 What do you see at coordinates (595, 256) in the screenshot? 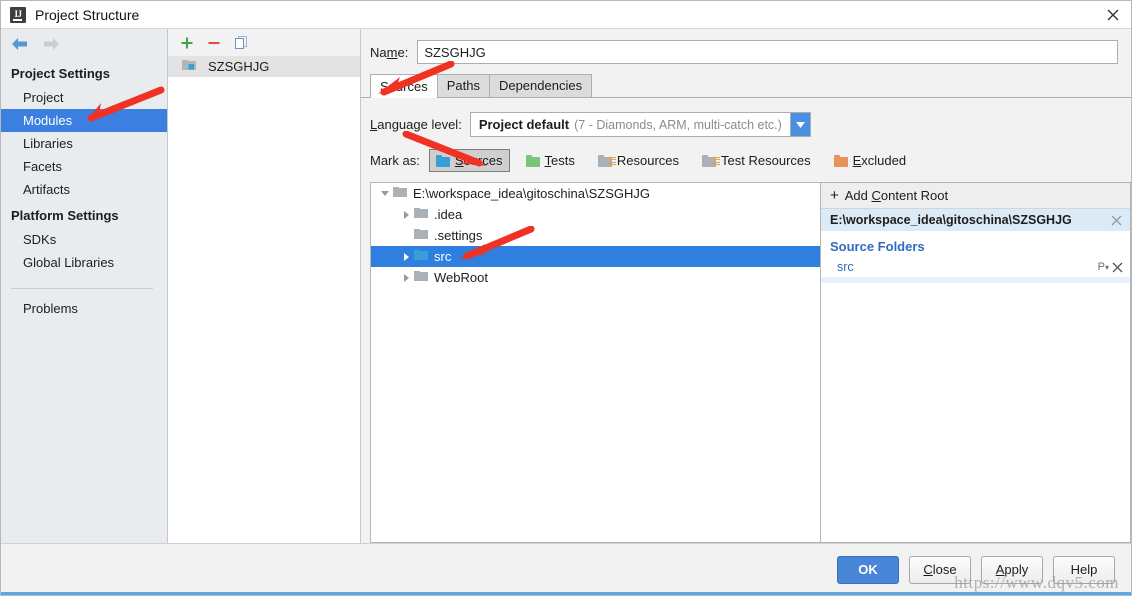
I see `tree-row: src` at bounding box center [595, 256].